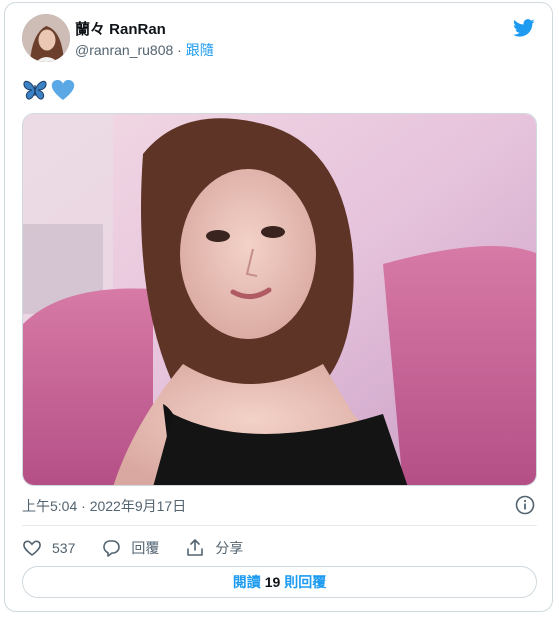  I want to click on read-replies-button: 閱讀 19 則回覆, so click(279, 582).